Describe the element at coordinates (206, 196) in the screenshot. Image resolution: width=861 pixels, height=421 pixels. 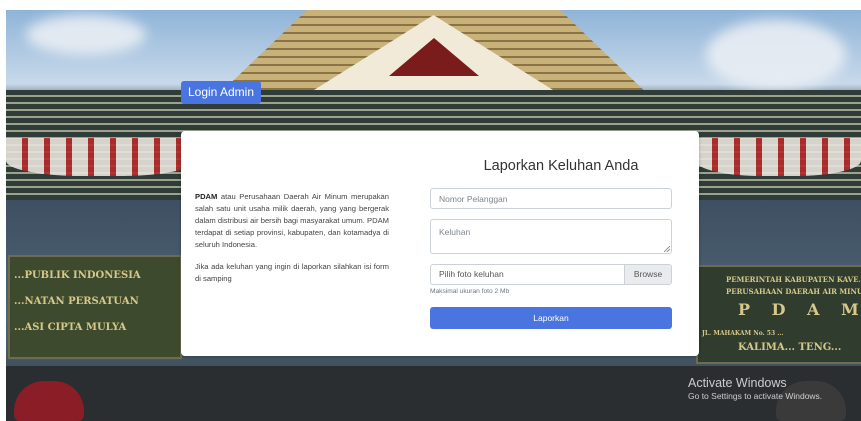
I see `pdam-brand: PDAM` at that location.